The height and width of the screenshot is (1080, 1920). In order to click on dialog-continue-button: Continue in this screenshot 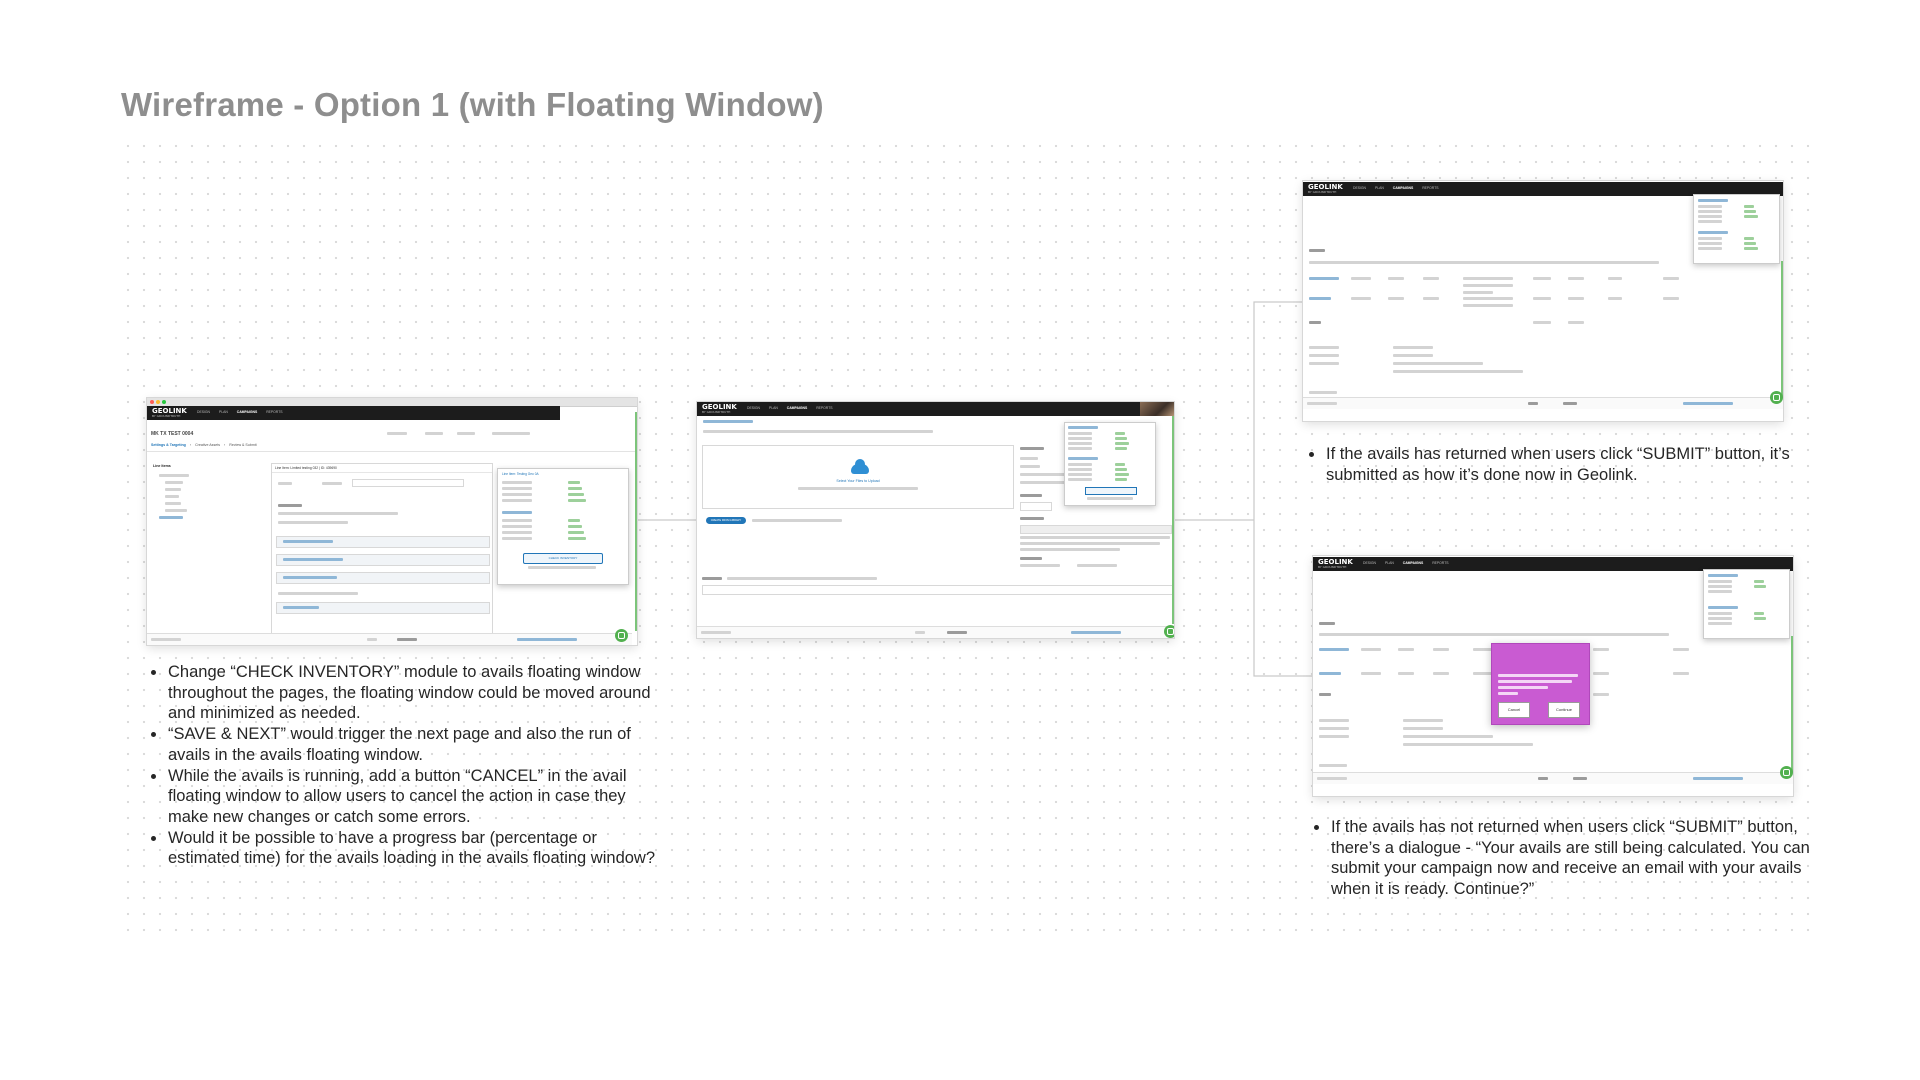, I will do `click(1564, 710)`.